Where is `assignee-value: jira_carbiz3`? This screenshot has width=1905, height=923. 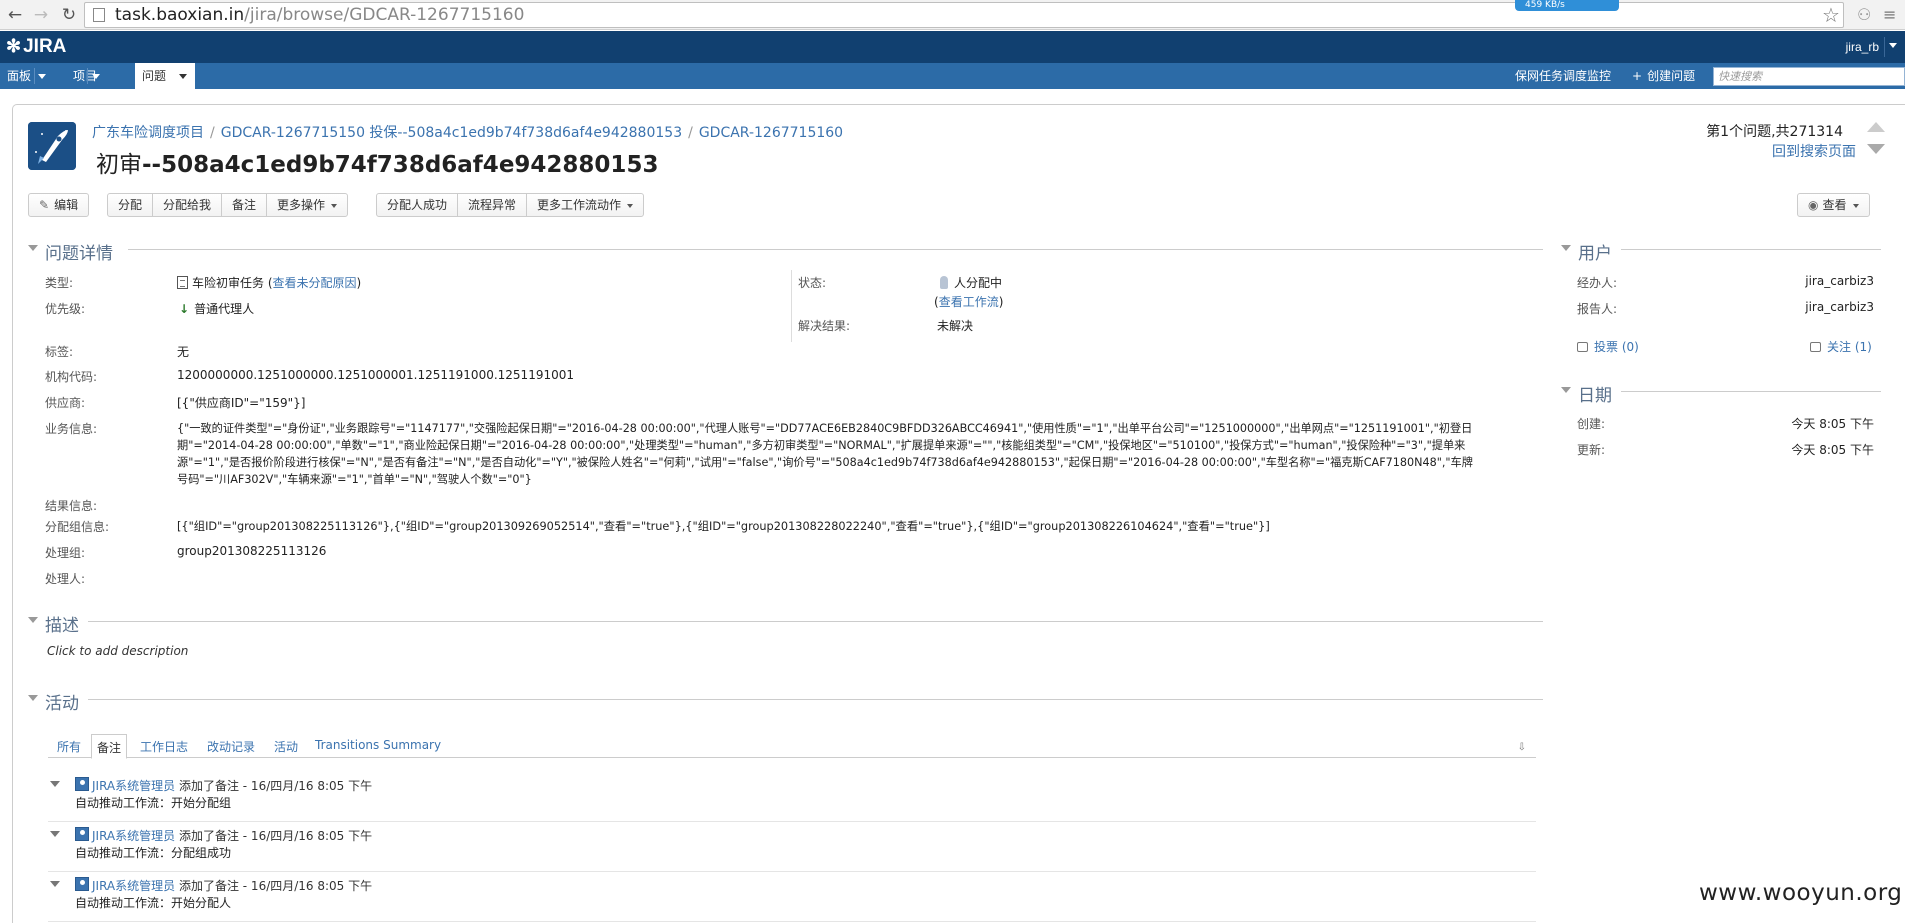 assignee-value: jira_carbiz3 is located at coordinates (1839, 281).